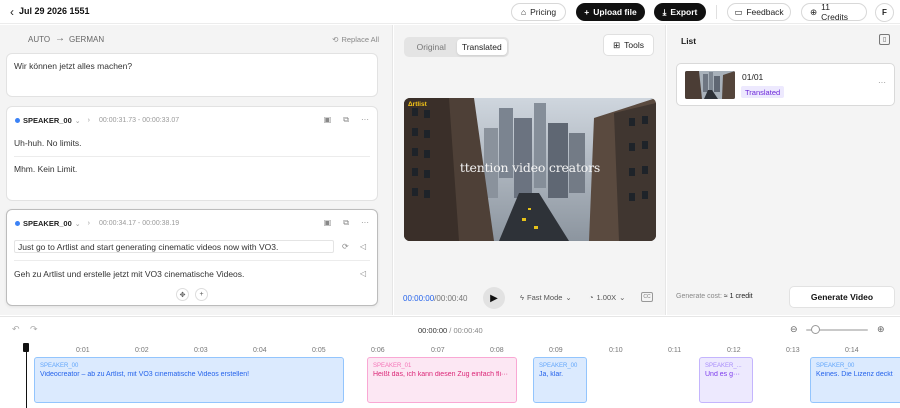  Describe the element at coordinates (884, 39) in the screenshot. I see `collapse-panel-icon: ▯` at that location.